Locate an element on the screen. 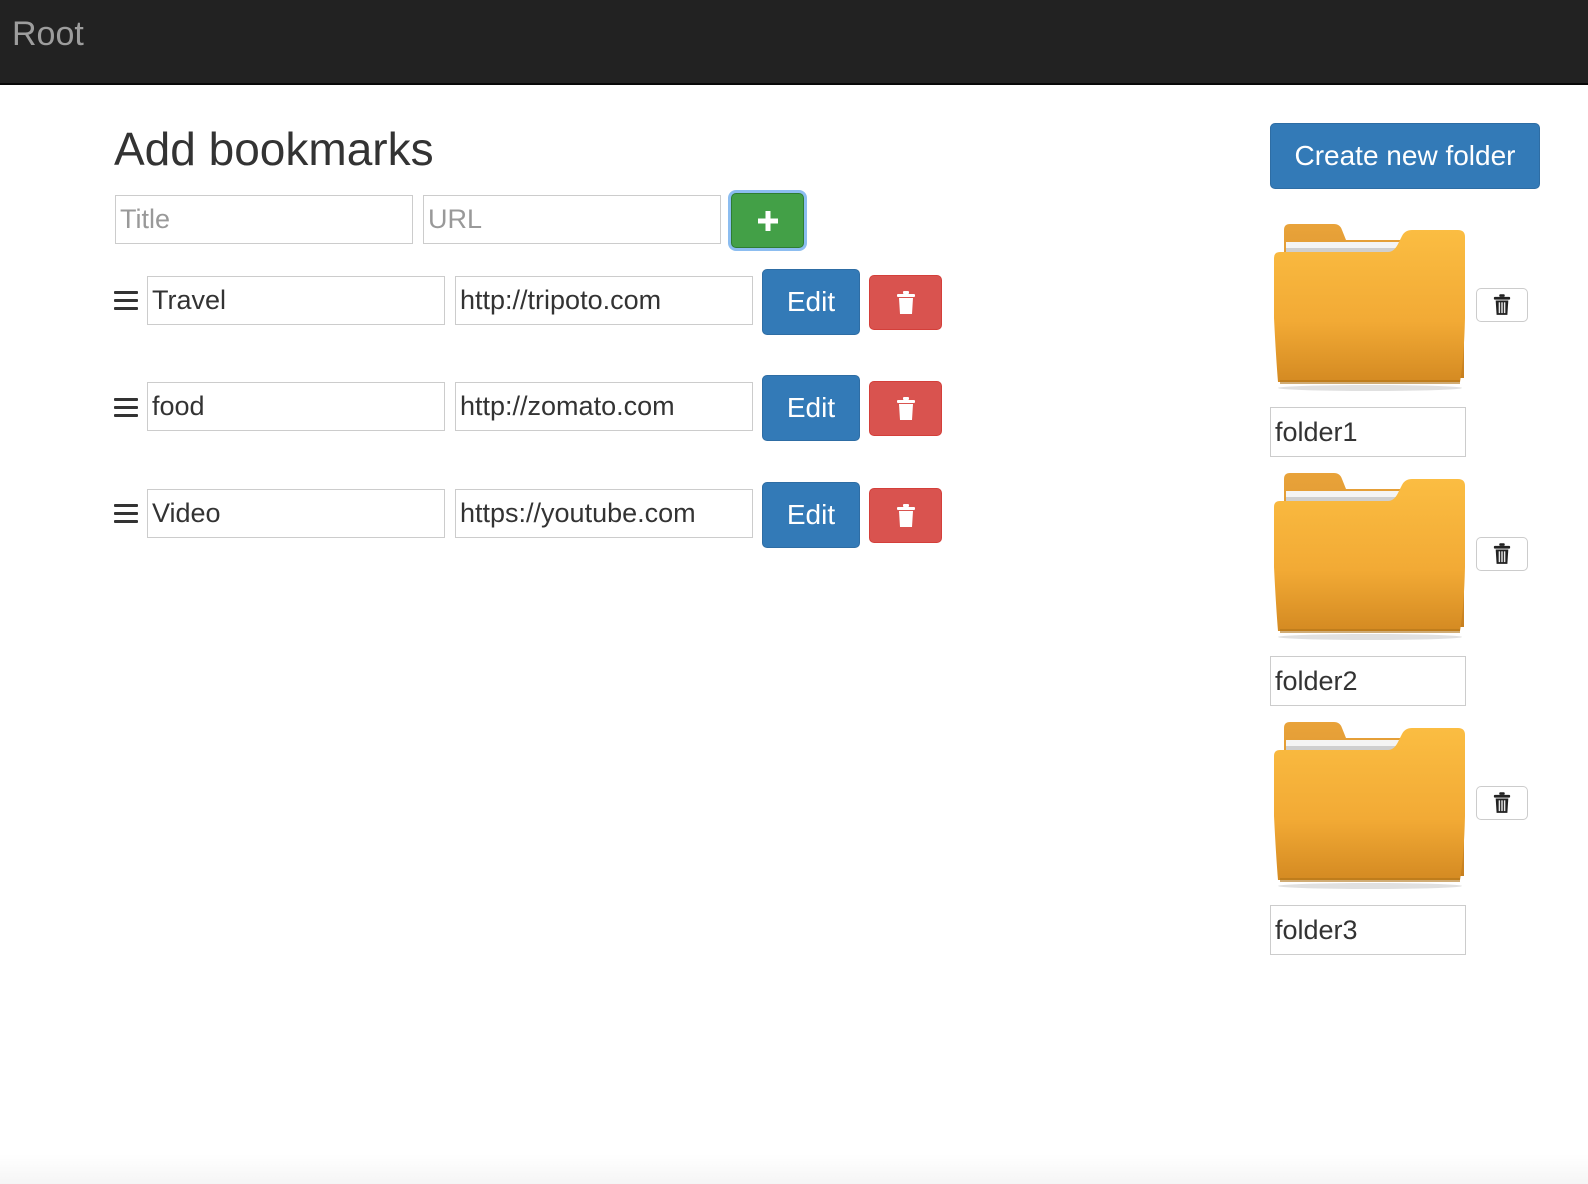  plus-icon is located at coordinates (767, 220).